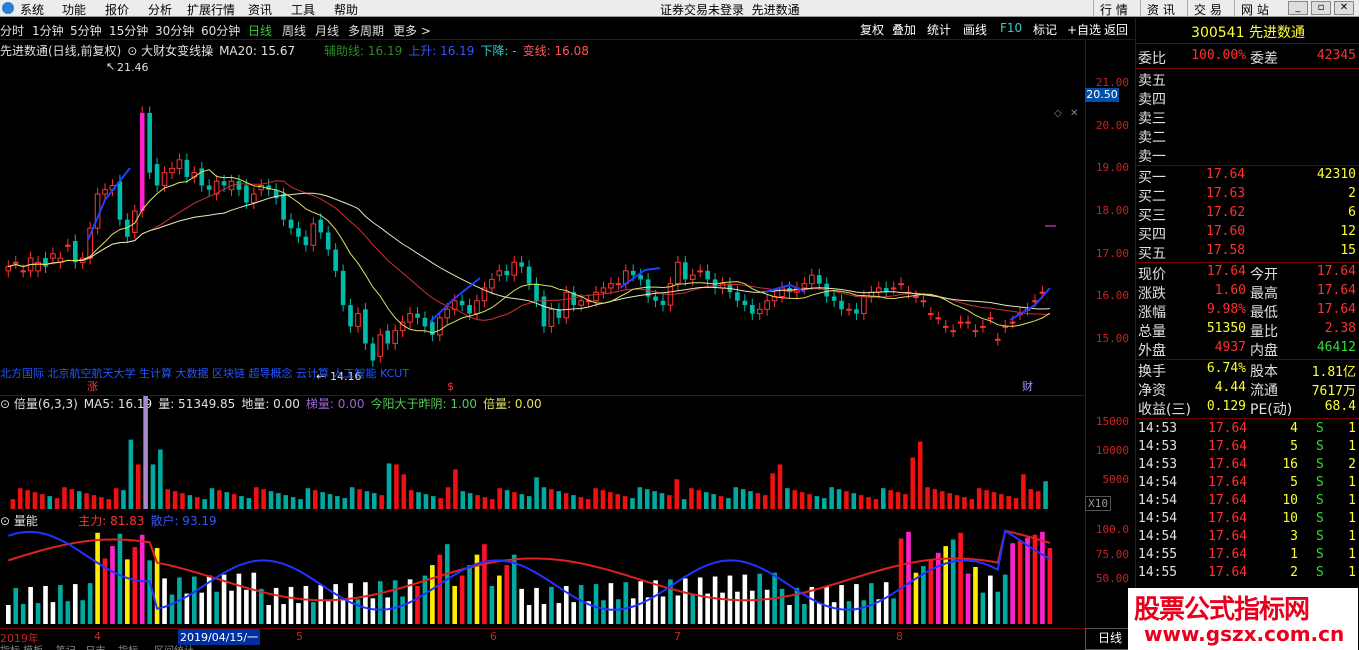  Describe the element at coordinates (1247, 117) in the screenshot. I see `sell-row: 卖三` at that location.